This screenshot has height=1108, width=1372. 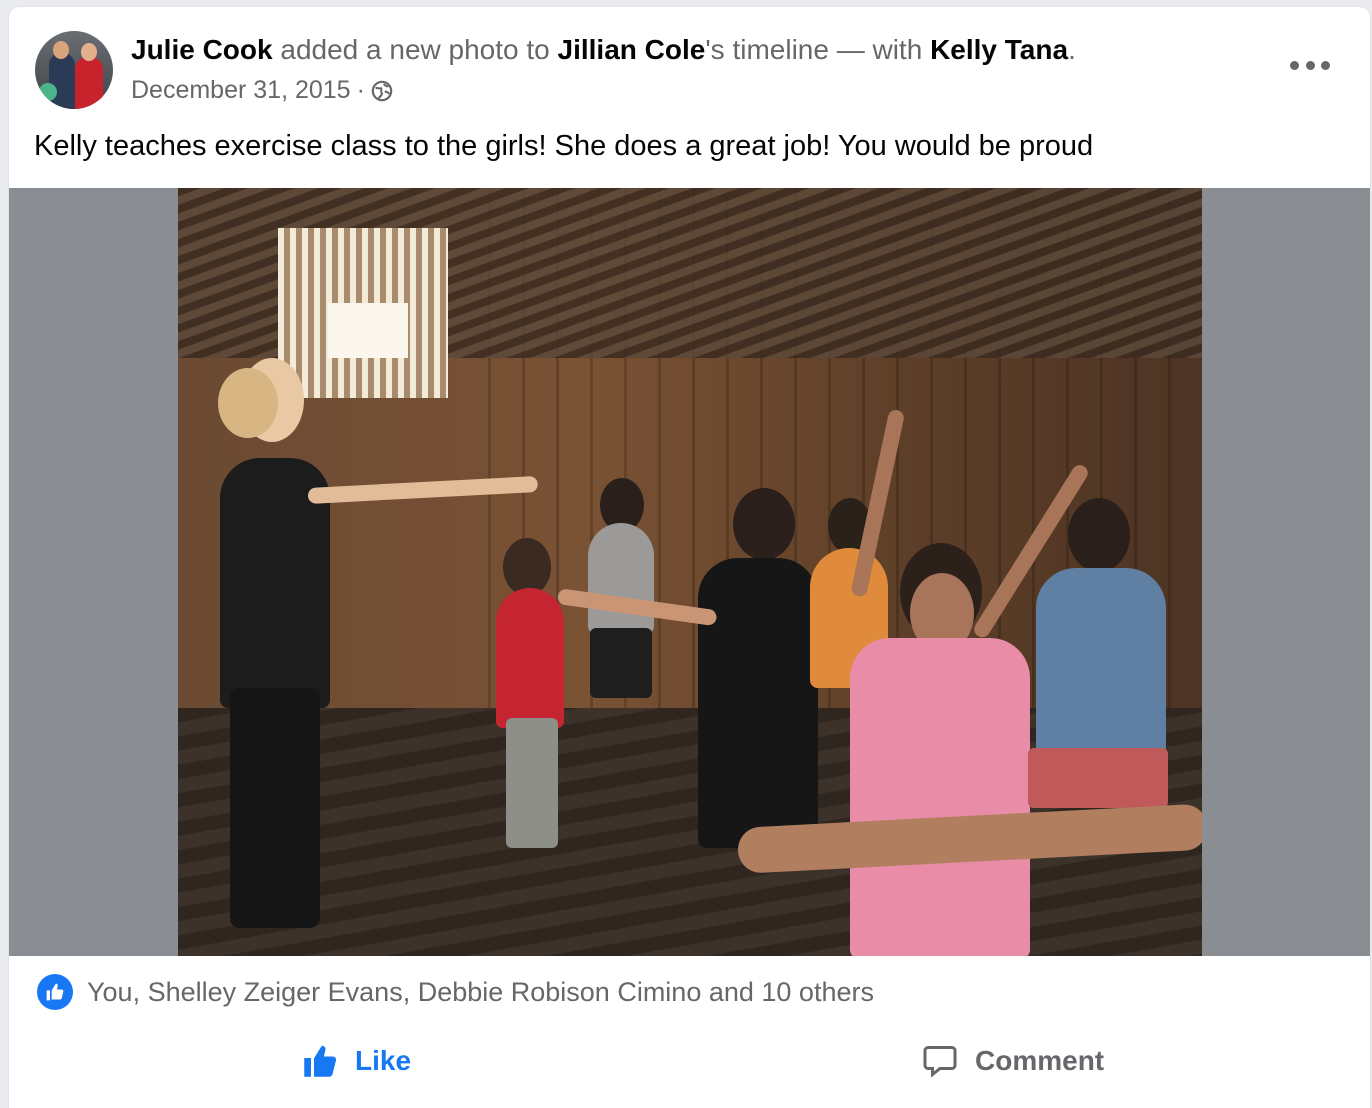 I want to click on globe-icon, so click(x=382, y=91).